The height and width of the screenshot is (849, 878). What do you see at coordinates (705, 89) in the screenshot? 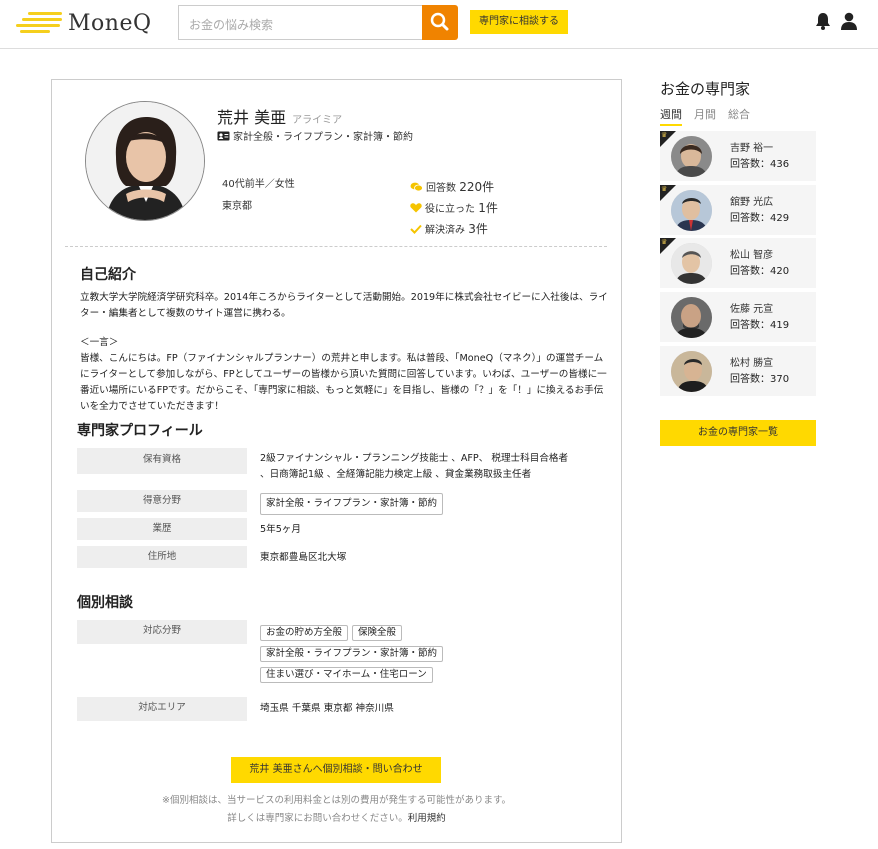
I see `sidebar-title: お金の専門家` at bounding box center [705, 89].